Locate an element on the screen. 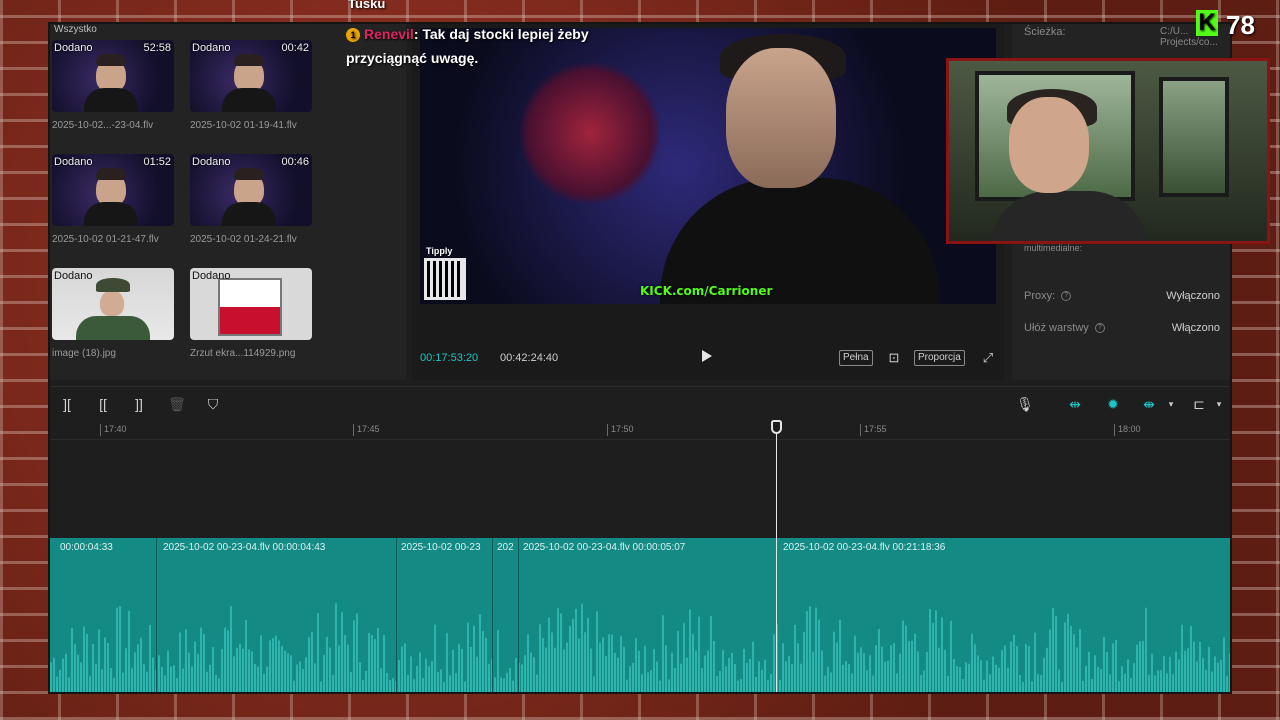 Image resolution: width=1280 pixels, height=720 pixels. play-icon is located at coordinates (707, 356).